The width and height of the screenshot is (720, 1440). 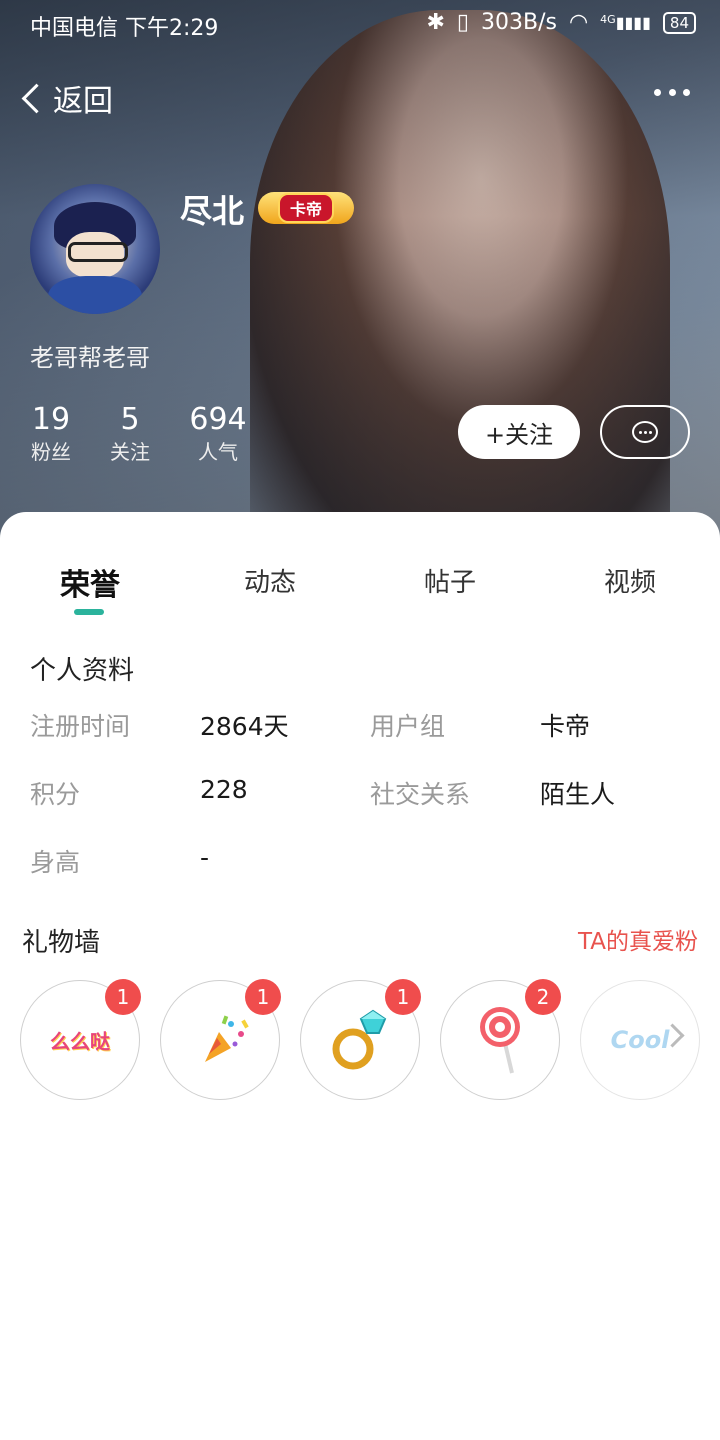 What do you see at coordinates (90, 358) in the screenshot?
I see `user-signature: 老哥帮老哥` at bounding box center [90, 358].